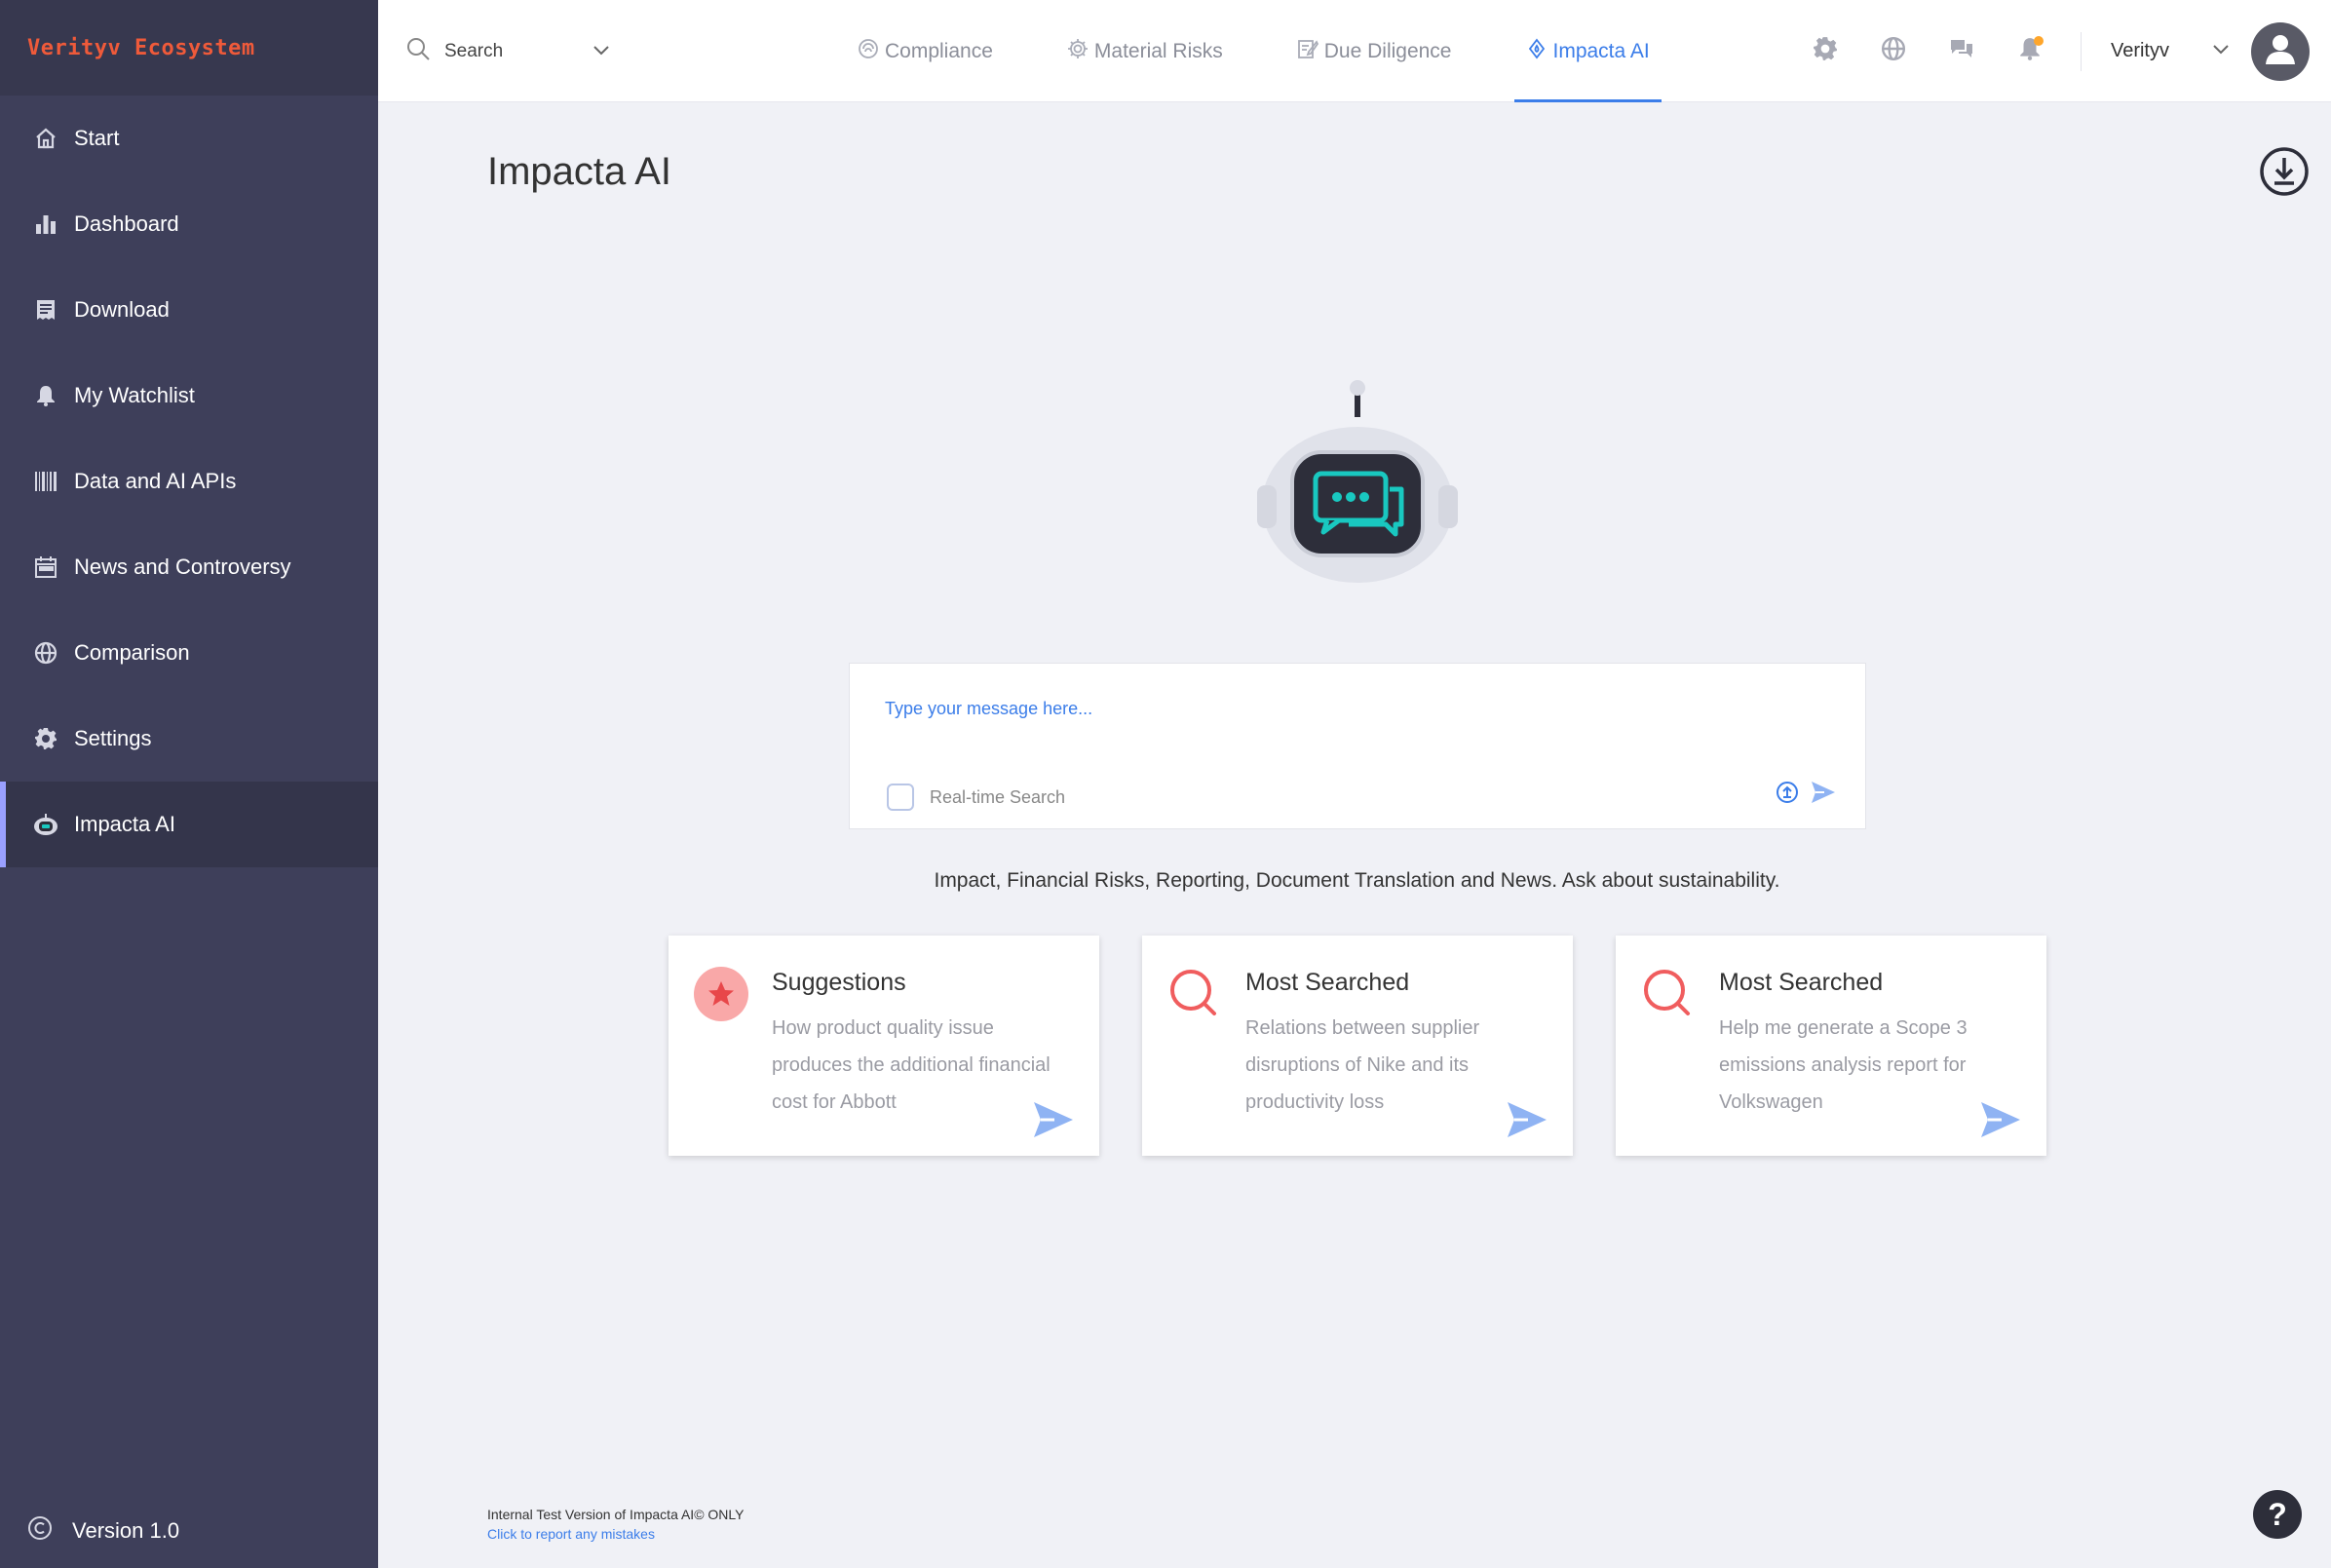  What do you see at coordinates (2081, 51) in the screenshot?
I see `divider` at bounding box center [2081, 51].